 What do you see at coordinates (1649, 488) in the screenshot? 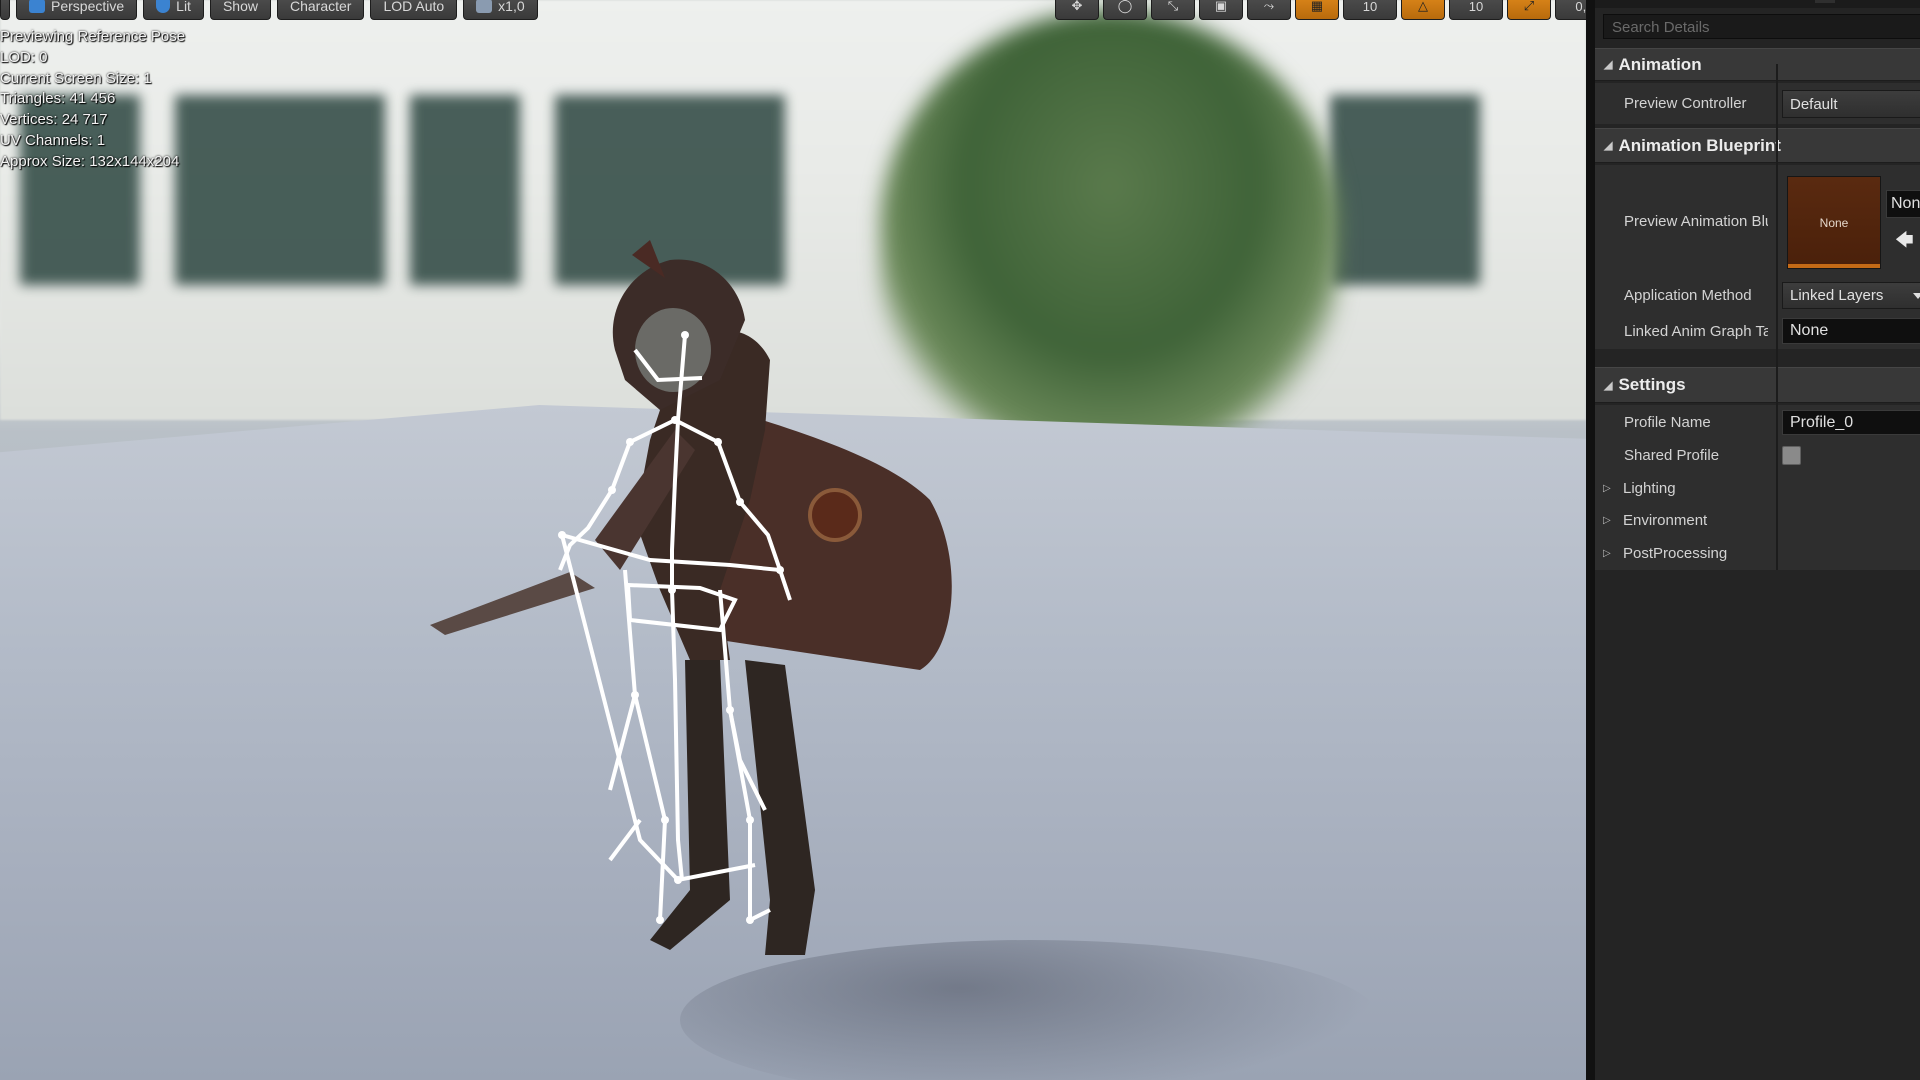
I see `subsection-label: Lighting` at bounding box center [1649, 488].